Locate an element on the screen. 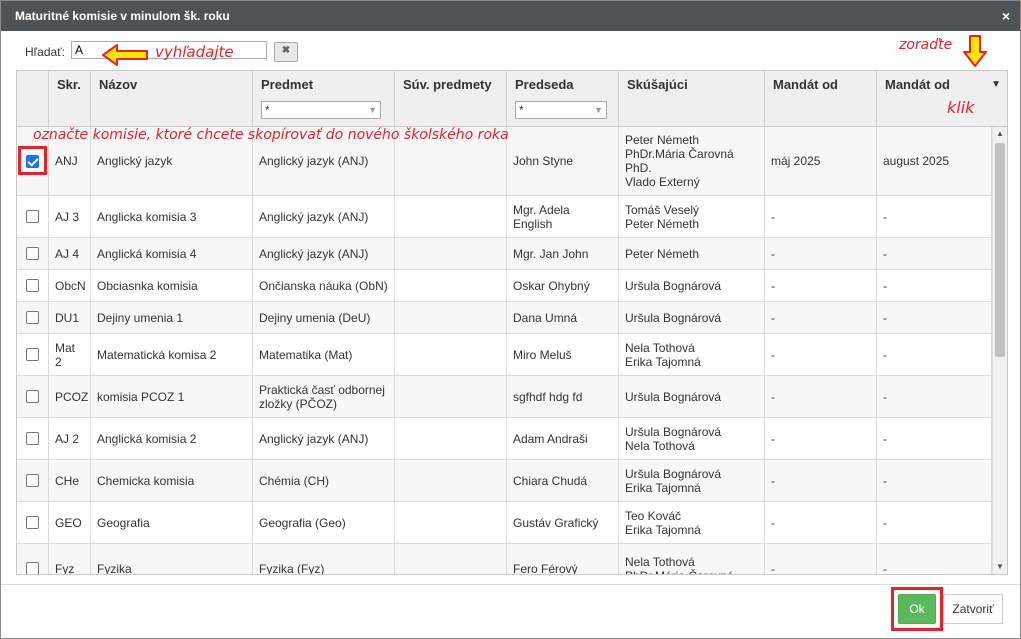  header-predmet: Predmet * ▼ is located at coordinates (324, 98).